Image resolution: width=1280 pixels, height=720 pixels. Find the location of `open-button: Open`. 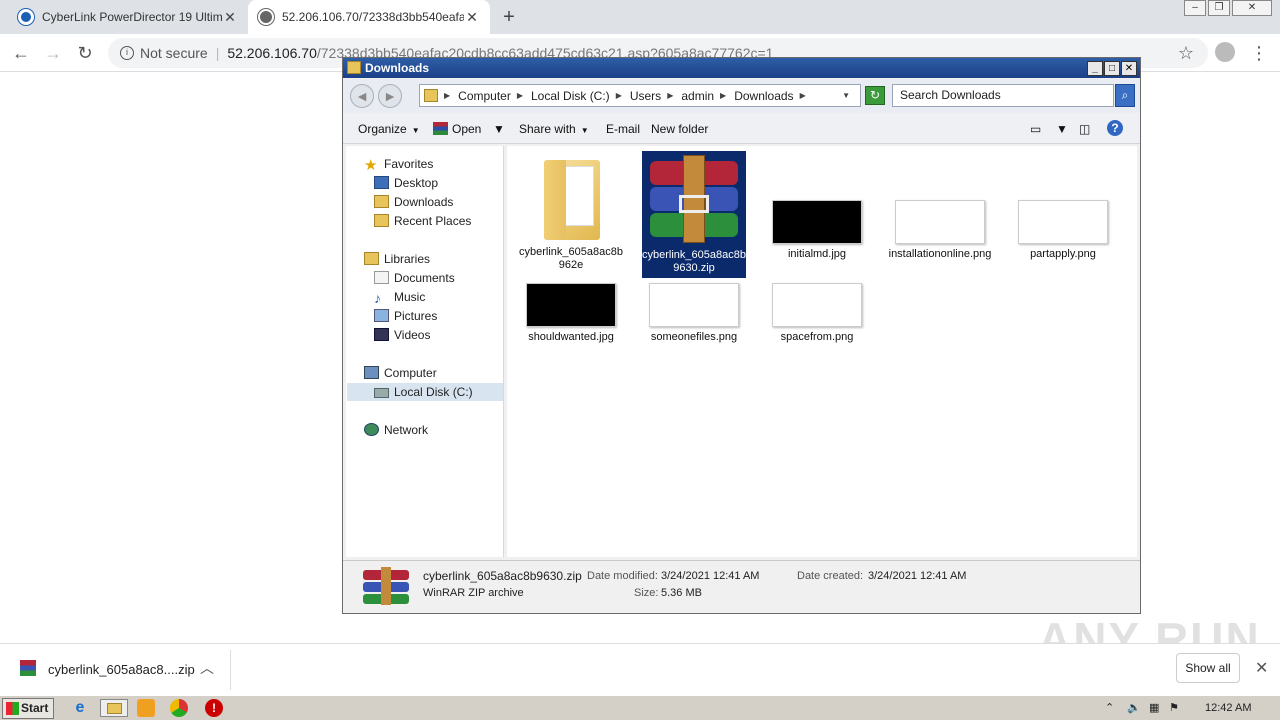

open-button: Open is located at coordinates (457, 129).